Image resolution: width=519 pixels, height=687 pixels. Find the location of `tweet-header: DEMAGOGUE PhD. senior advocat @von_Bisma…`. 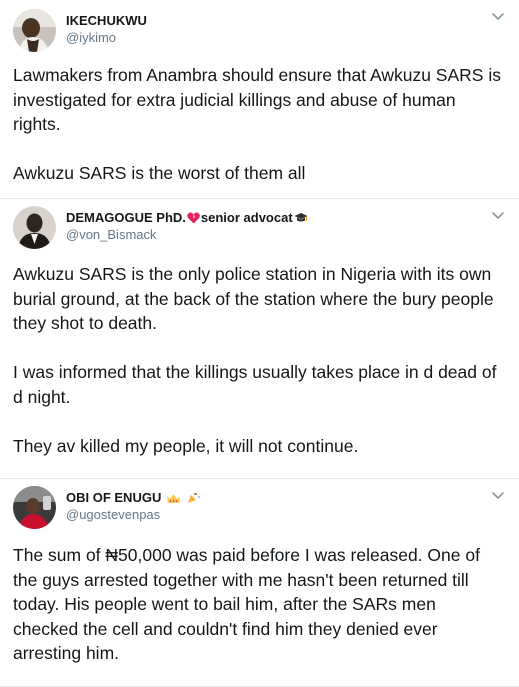

tweet-header: DEMAGOGUE PhD. senior advocat @von_Bisma… is located at coordinates (161, 227).